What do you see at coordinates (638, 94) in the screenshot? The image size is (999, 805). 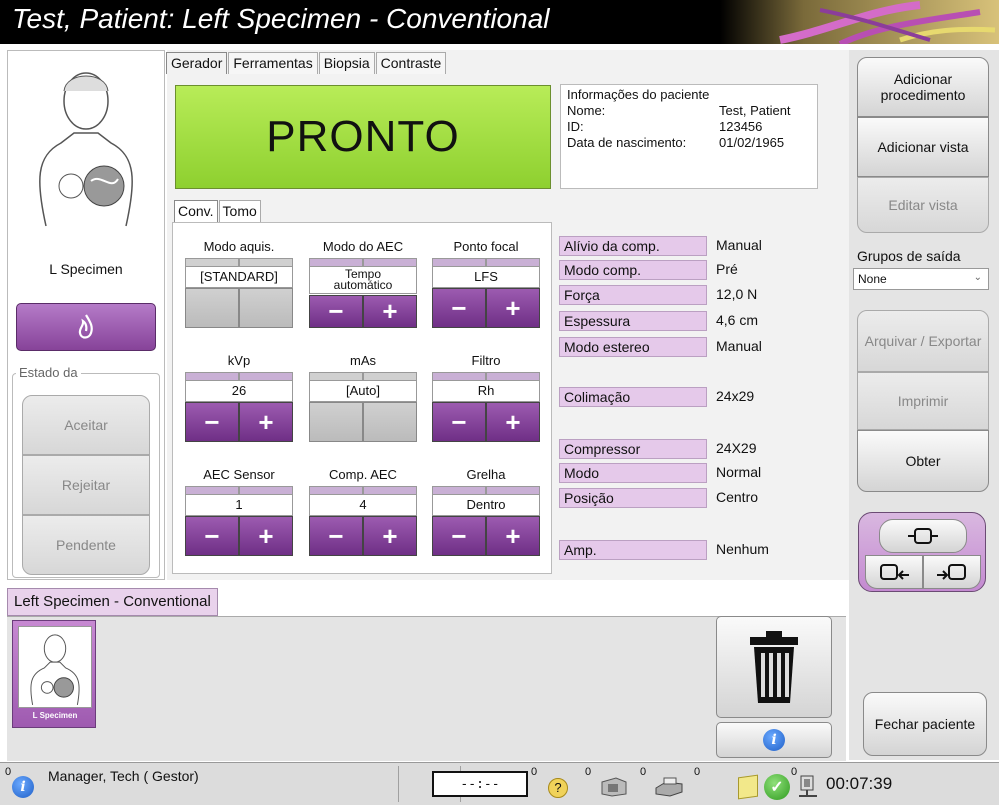 I see `patient-info-heading: Informações do paciente` at bounding box center [638, 94].